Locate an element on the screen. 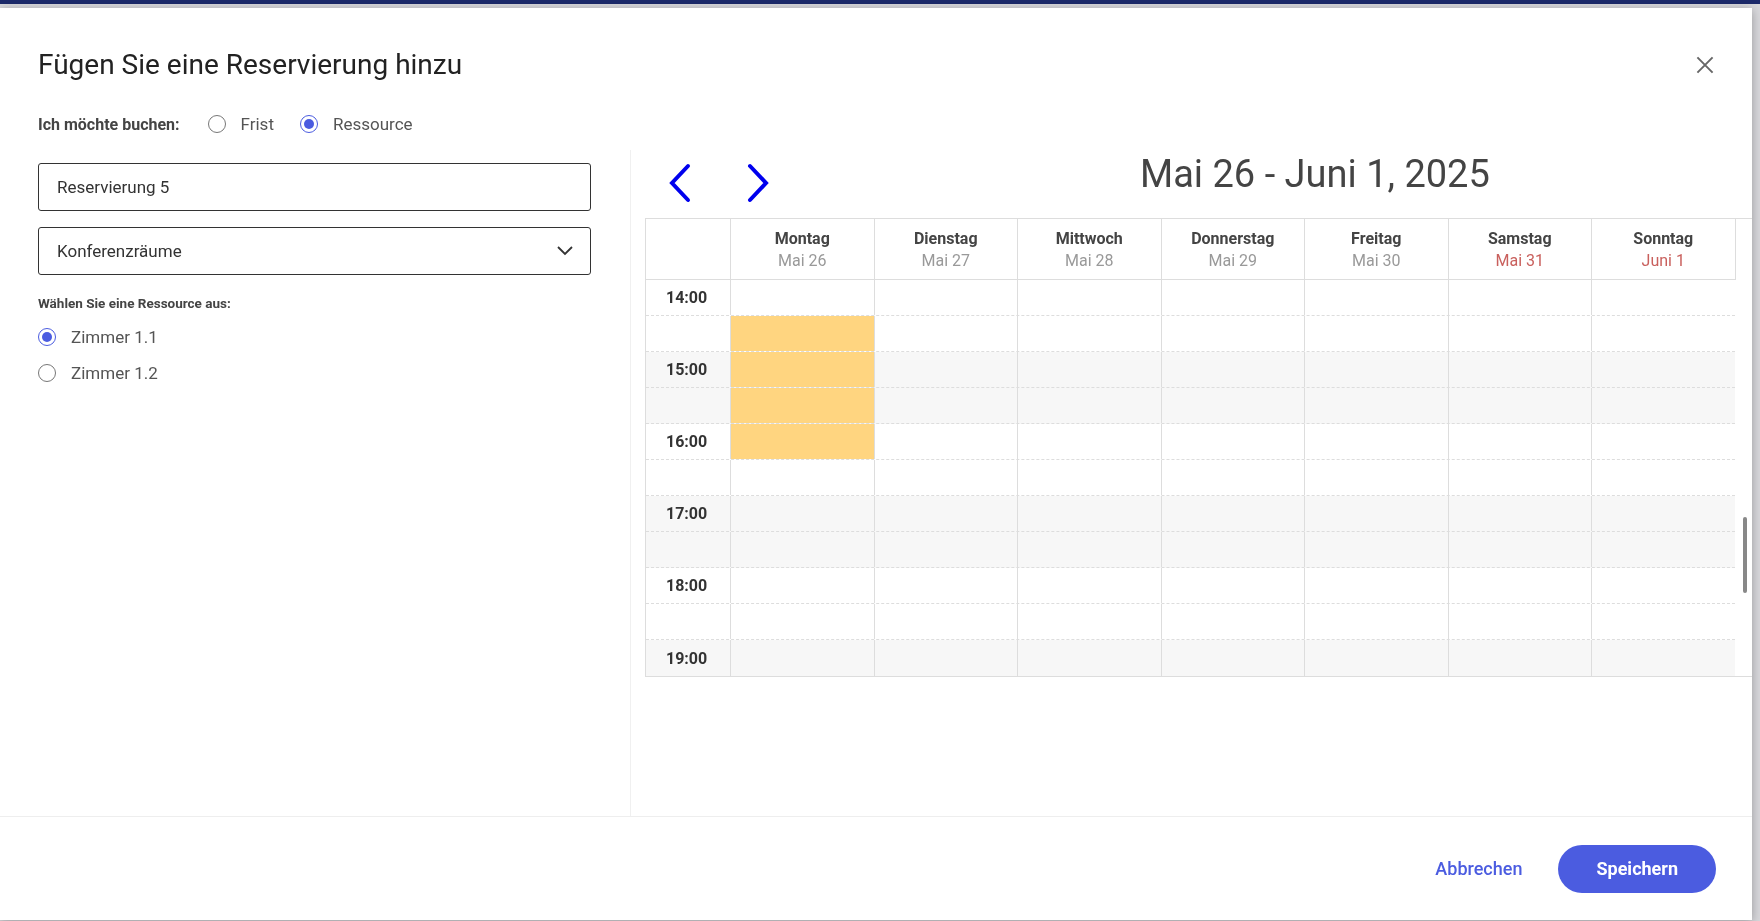  booking-type-label: Ich möchte buchen: is located at coordinates (109, 124).